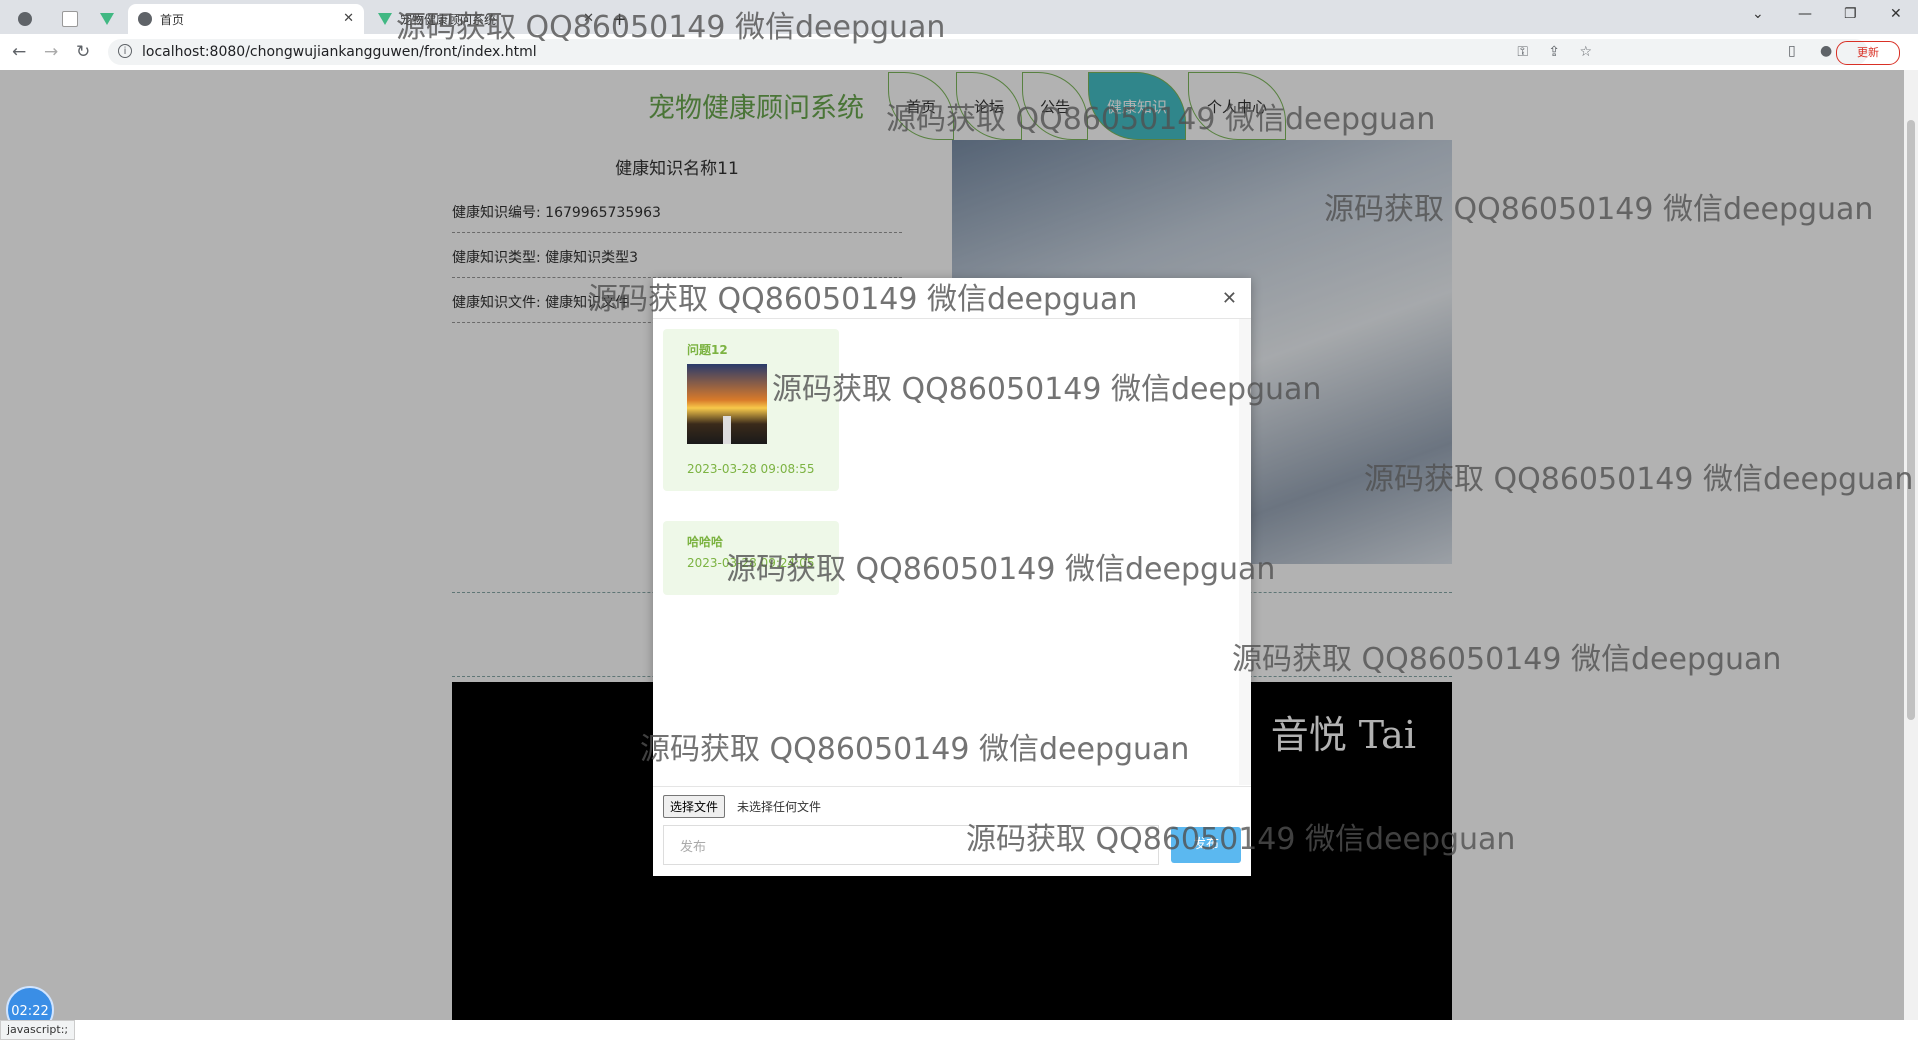  What do you see at coordinates (1522, 52) in the screenshot?
I see `key-icon: ⚿` at bounding box center [1522, 52].